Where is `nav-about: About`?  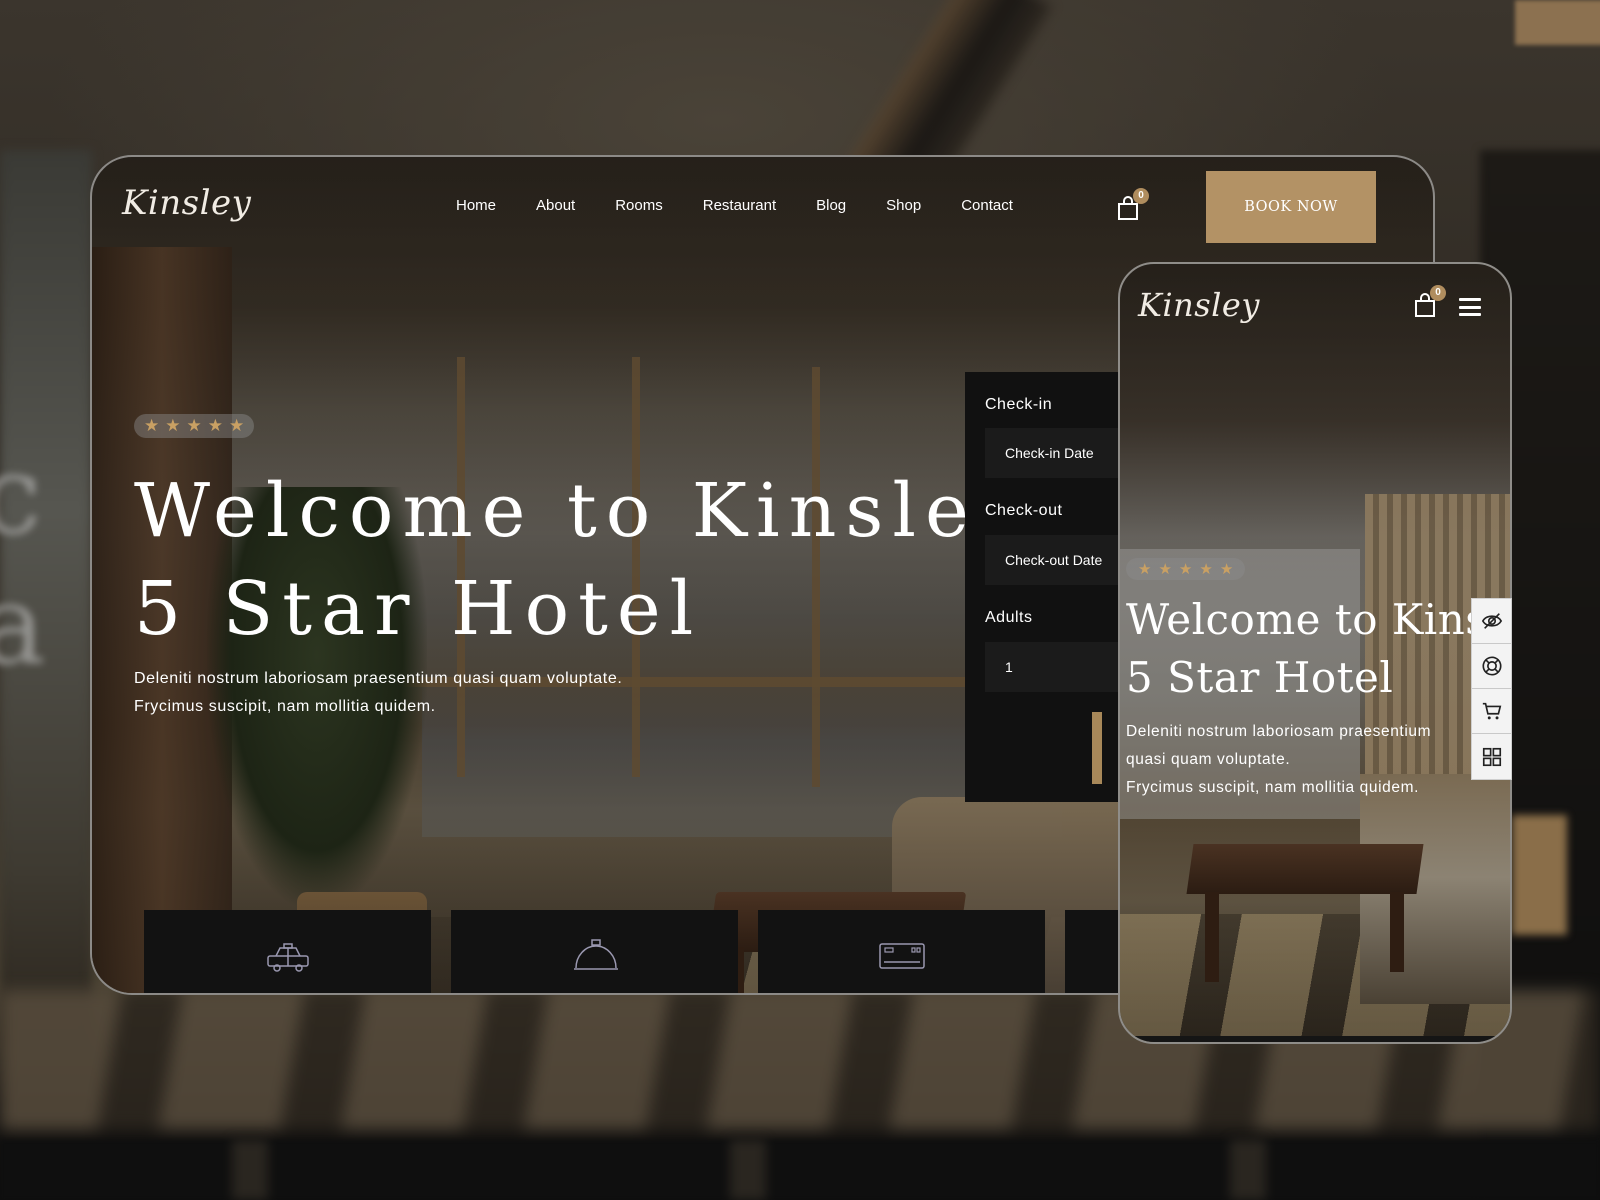
nav-about: About is located at coordinates (555, 205).